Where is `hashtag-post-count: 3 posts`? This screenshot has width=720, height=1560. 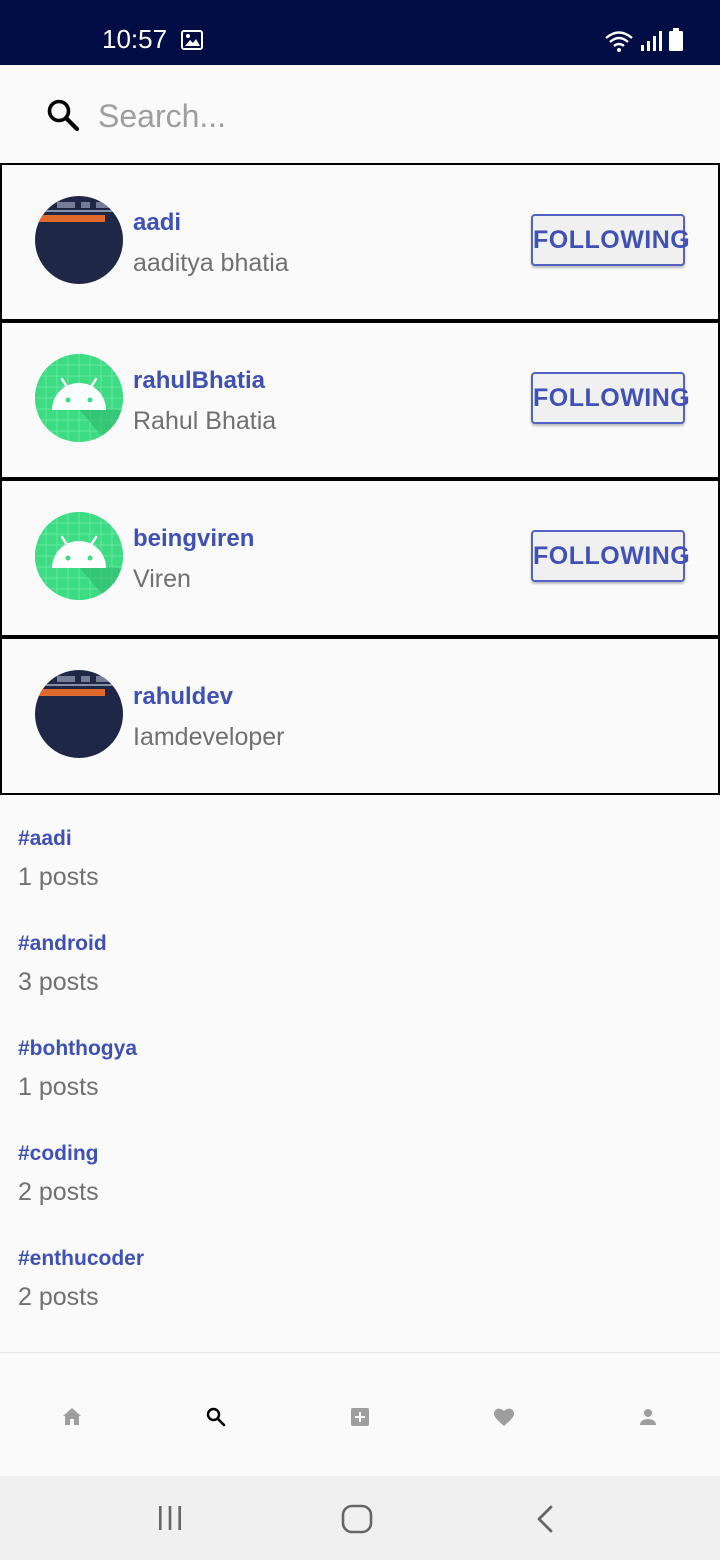
hashtag-post-count: 3 posts is located at coordinates (58, 982).